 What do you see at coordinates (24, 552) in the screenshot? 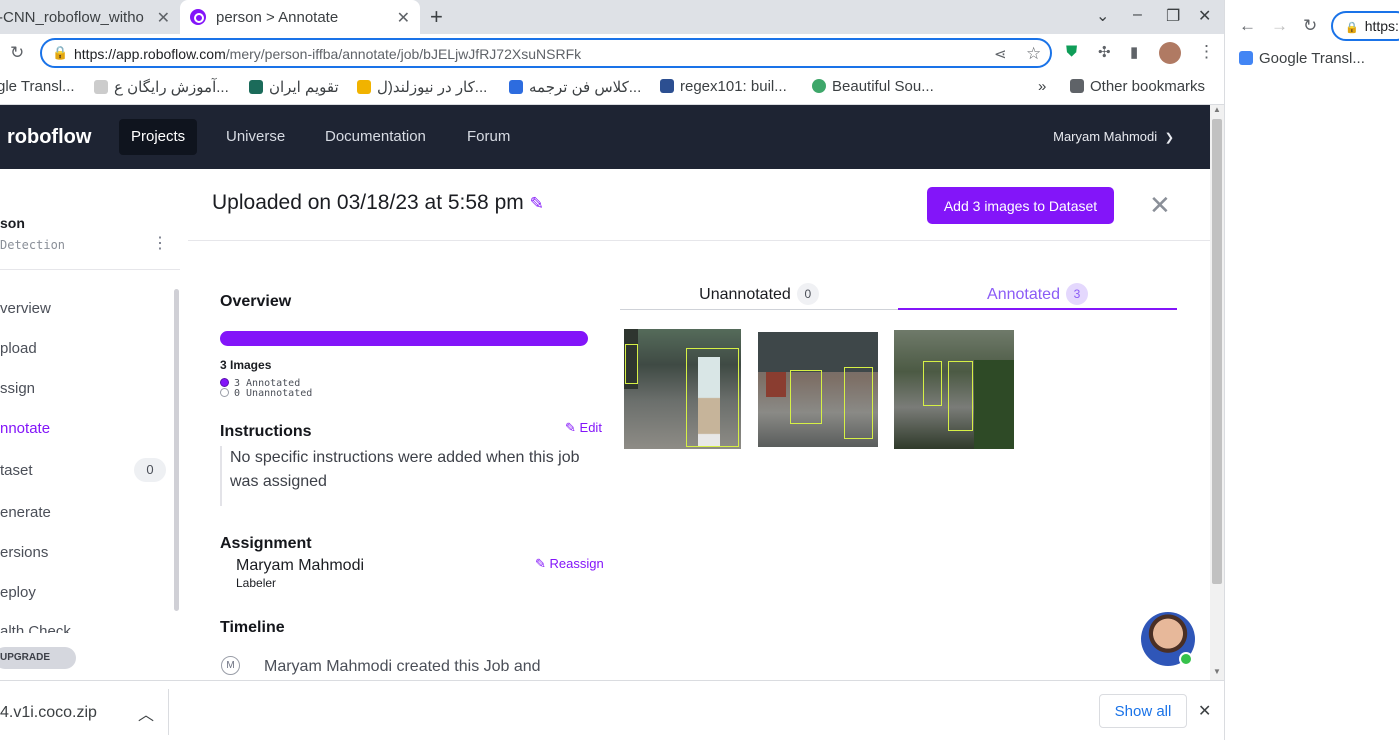
I see `sidebar-item-versions: ersions` at bounding box center [24, 552].